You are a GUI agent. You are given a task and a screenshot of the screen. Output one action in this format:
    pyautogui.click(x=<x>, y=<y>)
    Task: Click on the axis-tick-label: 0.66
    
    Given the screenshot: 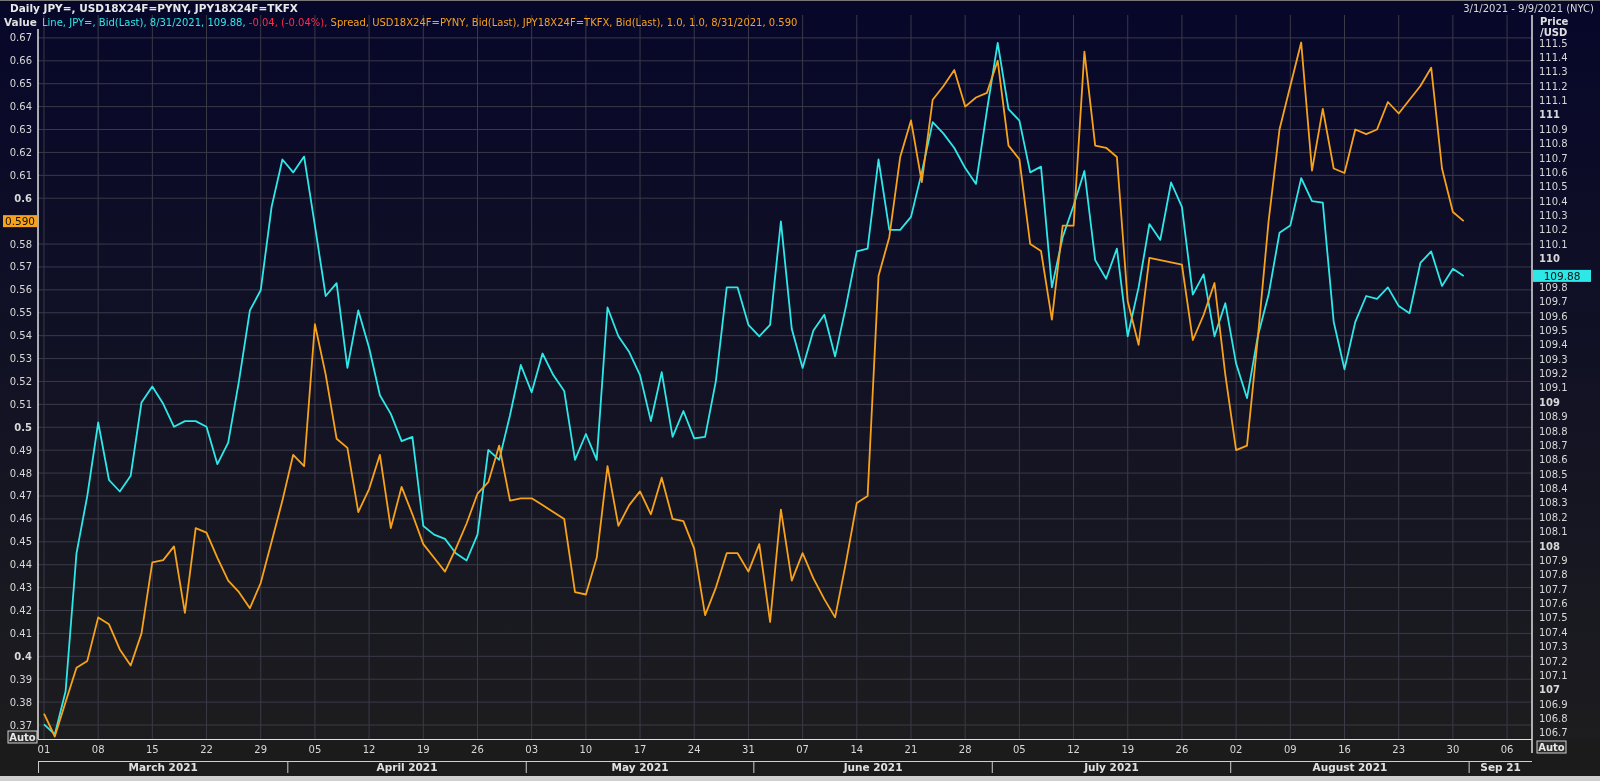 What is the action you would take?
    pyautogui.click(x=20, y=61)
    